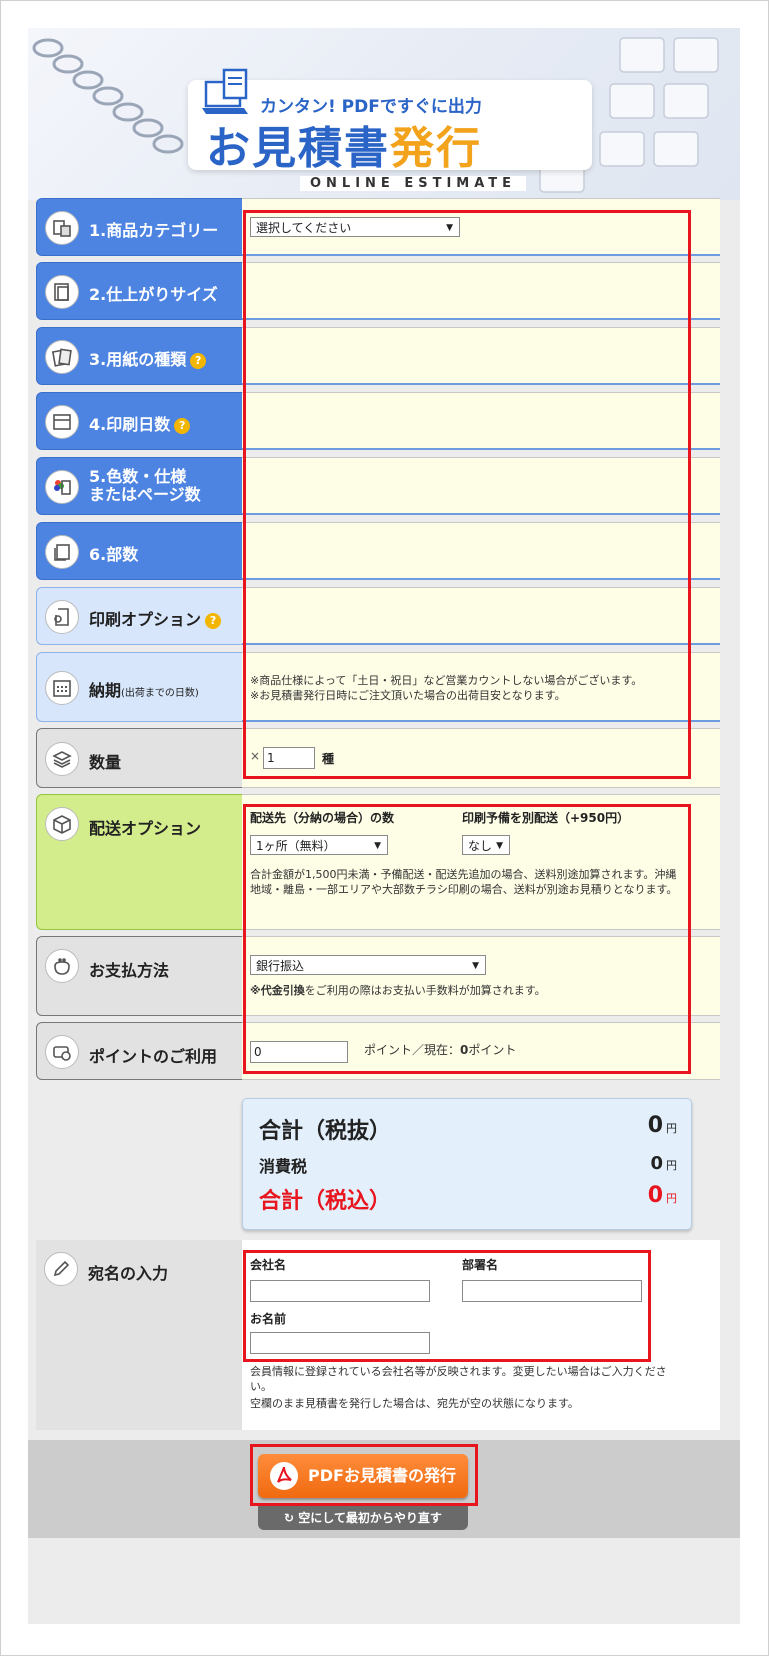  What do you see at coordinates (62, 487) in the screenshot?
I see `color-book-icon` at bounding box center [62, 487].